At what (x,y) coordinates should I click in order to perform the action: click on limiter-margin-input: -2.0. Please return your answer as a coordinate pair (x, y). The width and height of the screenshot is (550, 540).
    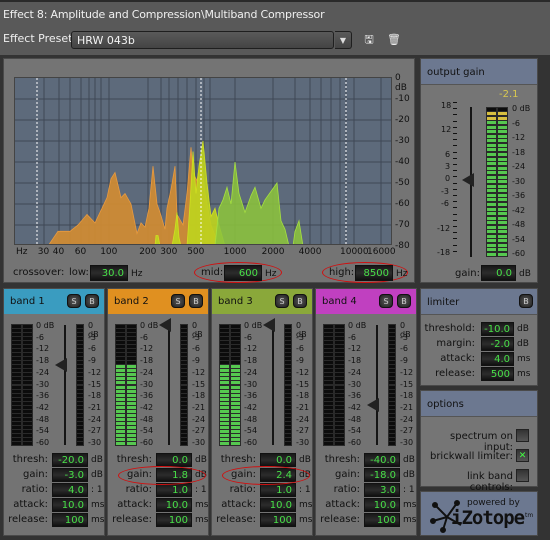
    Looking at the image, I should click on (497, 344).